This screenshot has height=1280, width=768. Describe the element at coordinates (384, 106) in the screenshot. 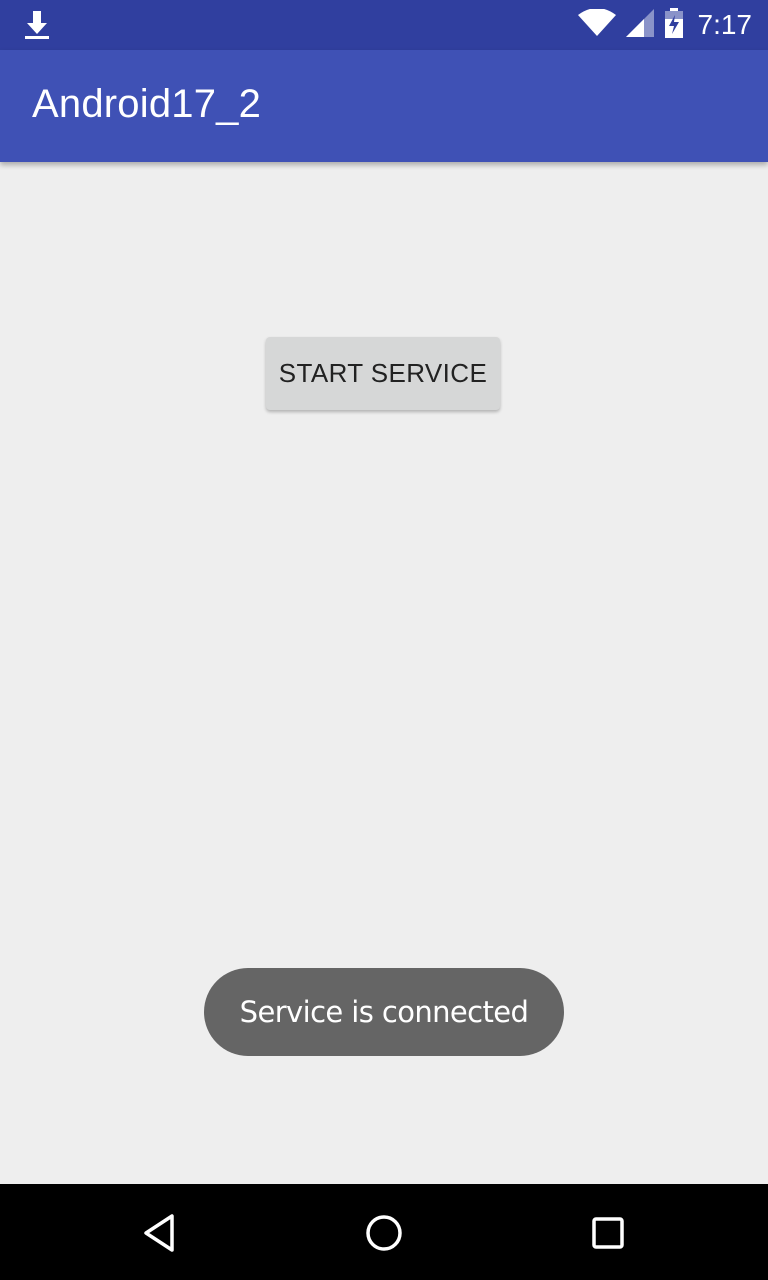

I see `app-bar: Android17_2` at that location.